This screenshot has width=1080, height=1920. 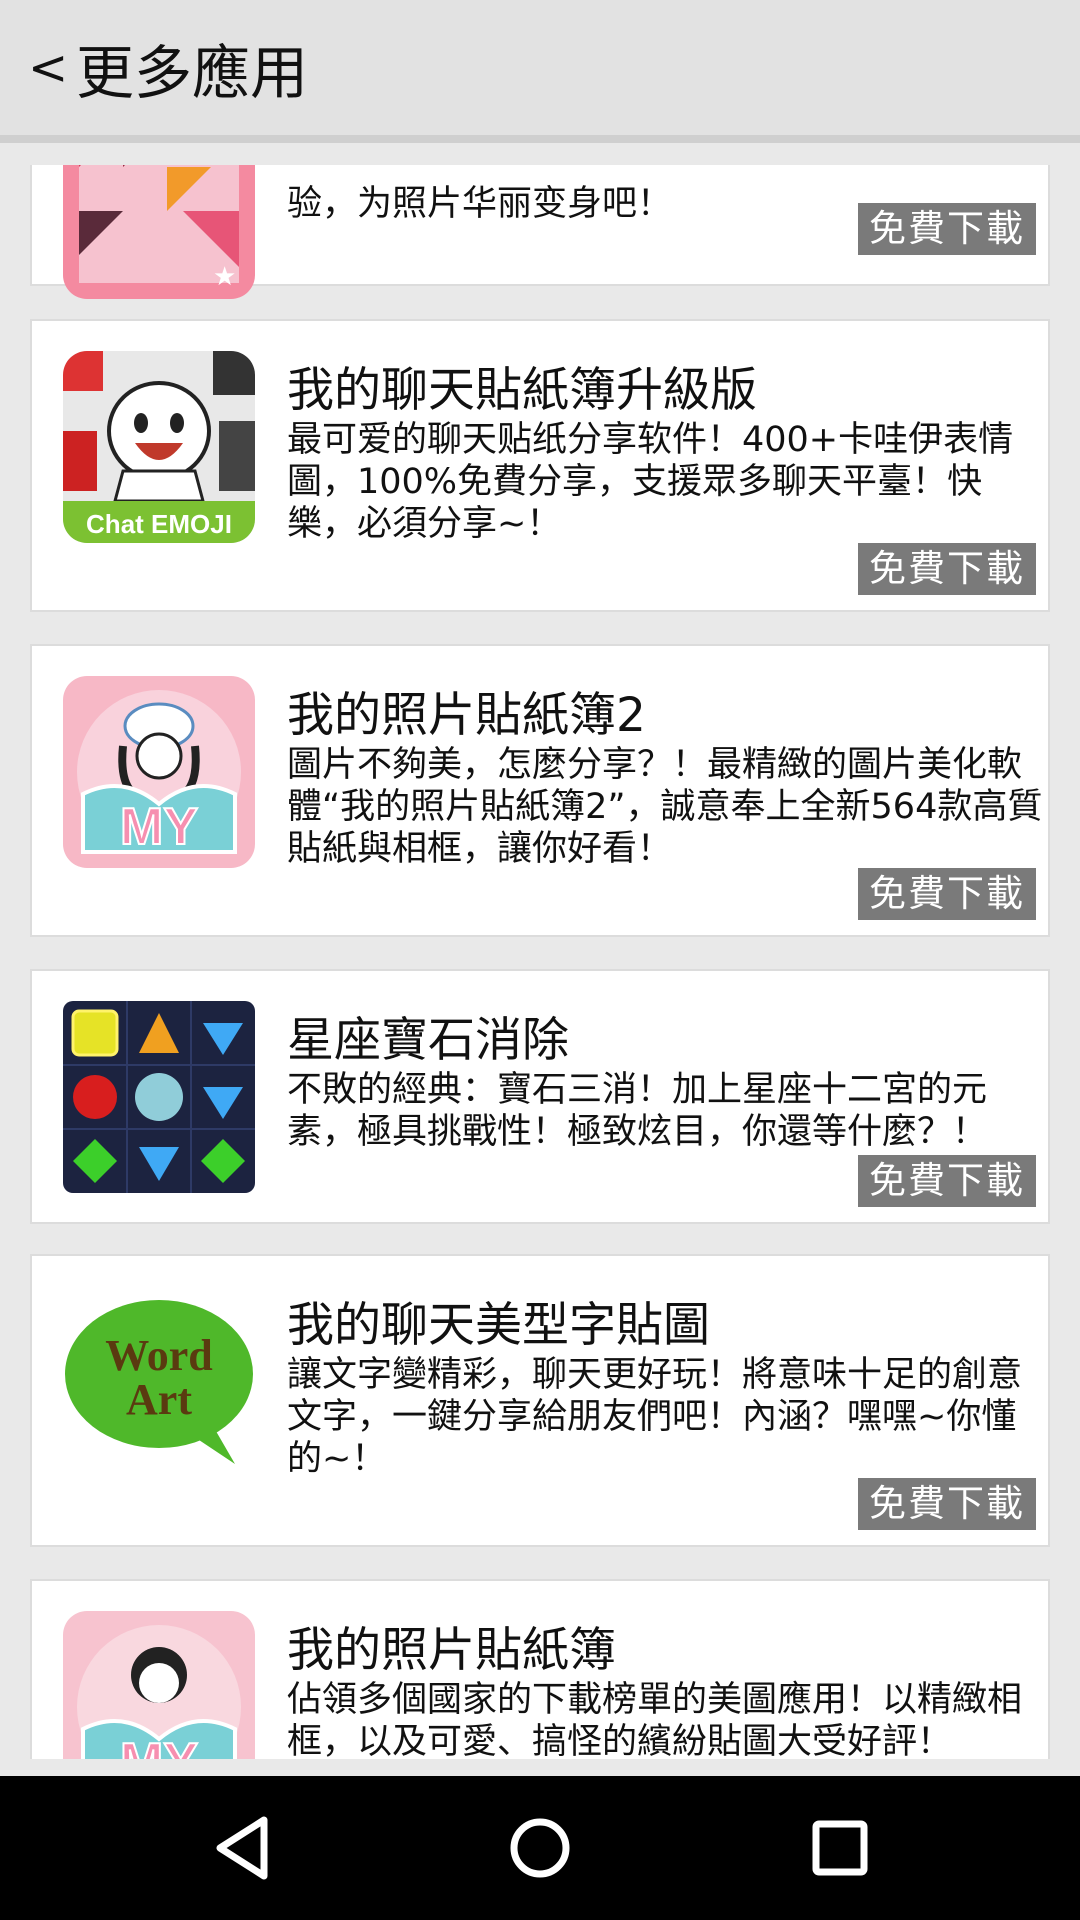 I want to click on navigation-bar, so click(x=540, y=1848).